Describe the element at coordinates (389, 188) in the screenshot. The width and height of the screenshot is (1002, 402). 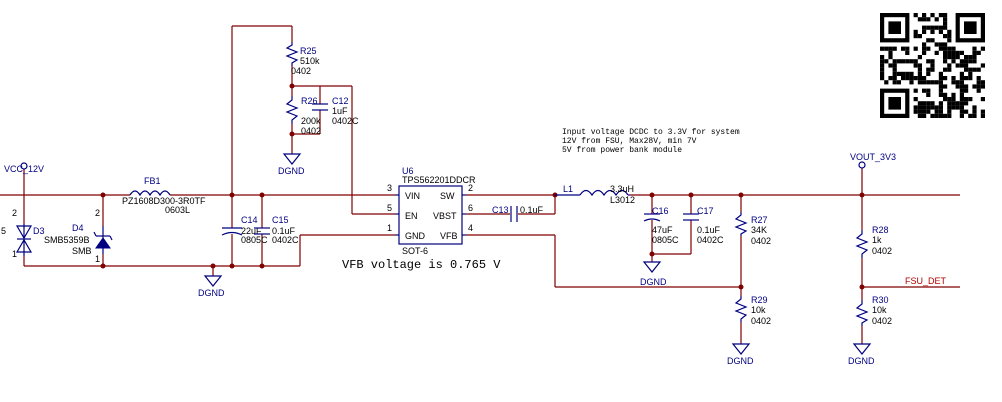
I see `svg-text: 3` at that location.